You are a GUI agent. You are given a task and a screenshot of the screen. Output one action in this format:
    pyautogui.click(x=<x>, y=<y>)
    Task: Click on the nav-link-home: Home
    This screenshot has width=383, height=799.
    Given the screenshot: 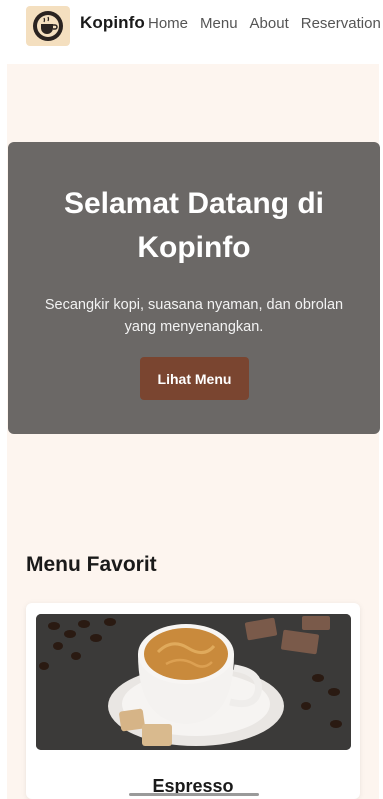 What is the action you would take?
    pyautogui.click(x=168, y=23)
    